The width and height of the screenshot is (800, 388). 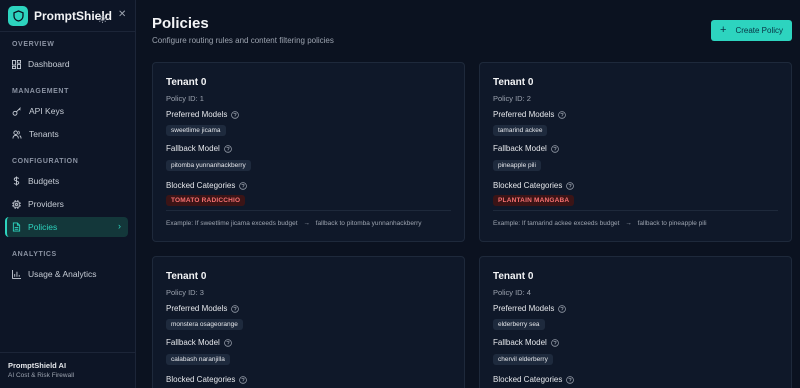 What do you see at coordinates (208, 165) in the screenshot?
I see `model-tag: pitomba yunnanhackberry` at bounding box center [208, 165].